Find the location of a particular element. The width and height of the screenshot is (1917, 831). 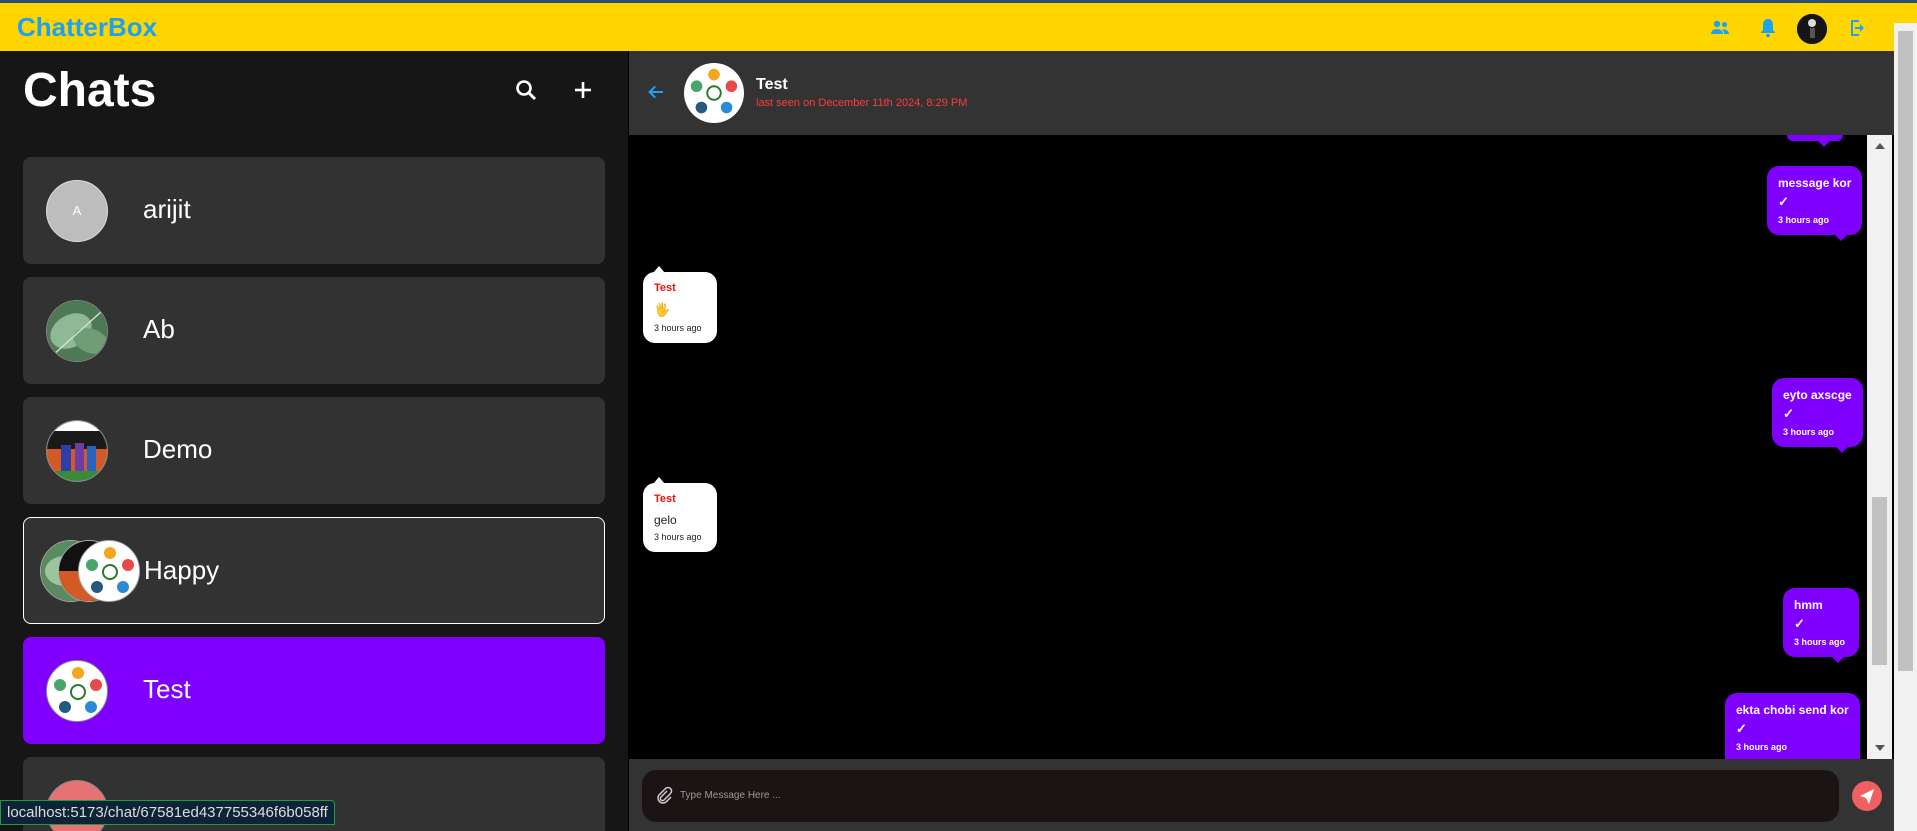

message-input-wrapper is located at coordinates (1240, 796).